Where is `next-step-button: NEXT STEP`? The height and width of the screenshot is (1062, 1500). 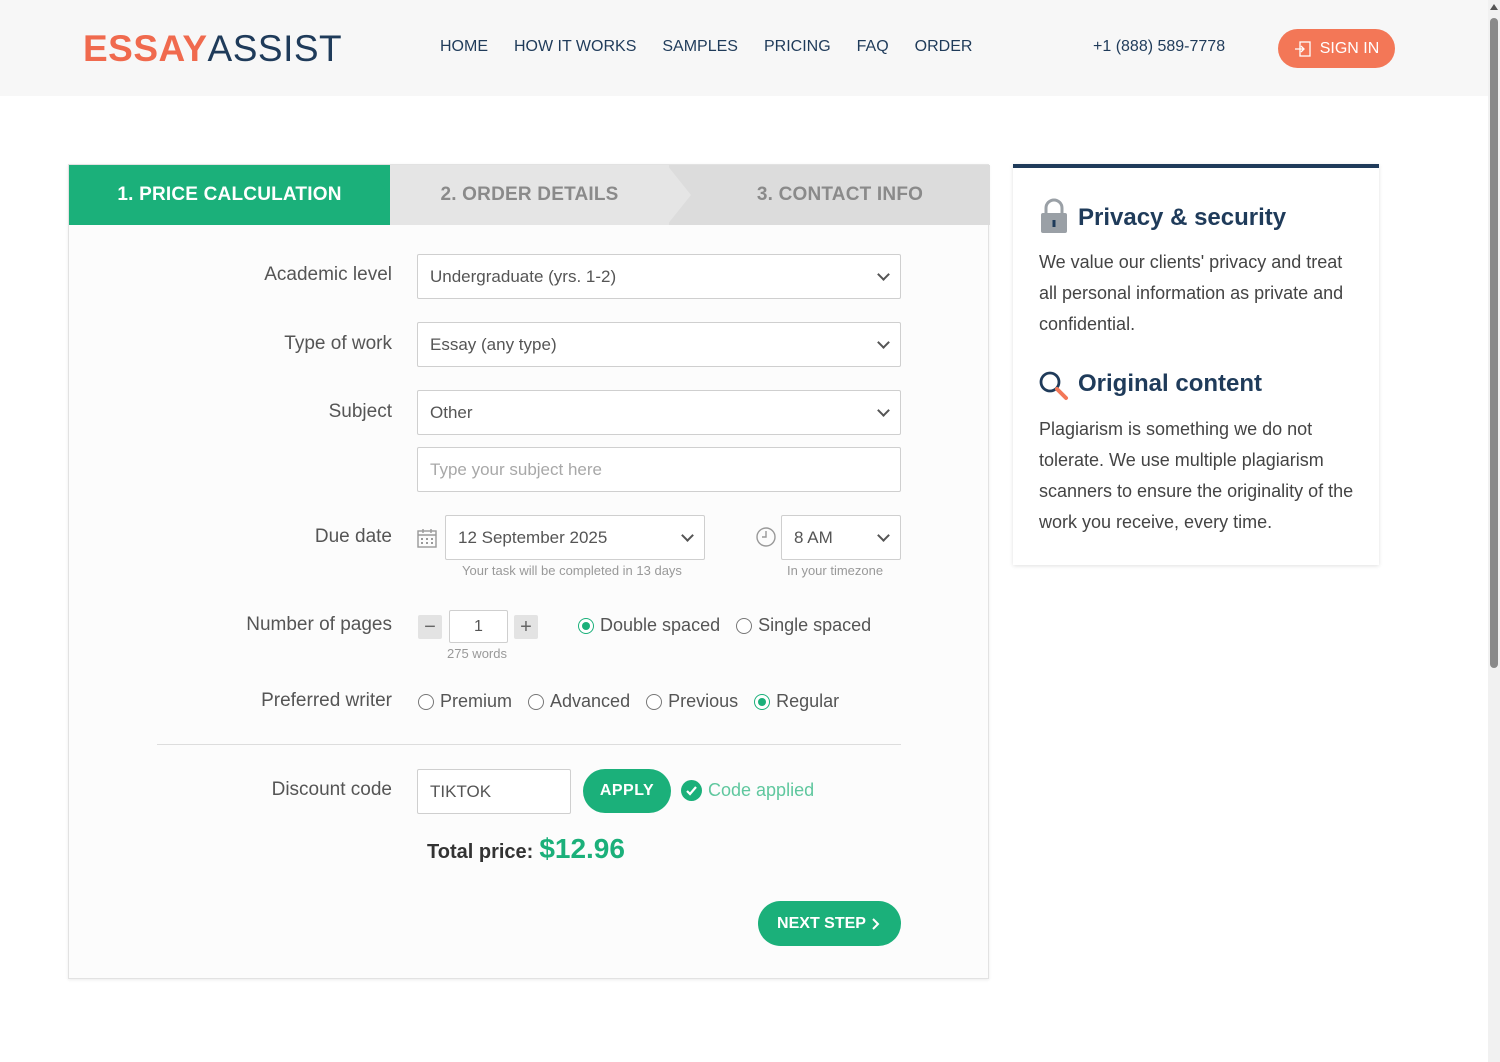 next-step-button: NEXT STEP is located at coordinates (829, 923).